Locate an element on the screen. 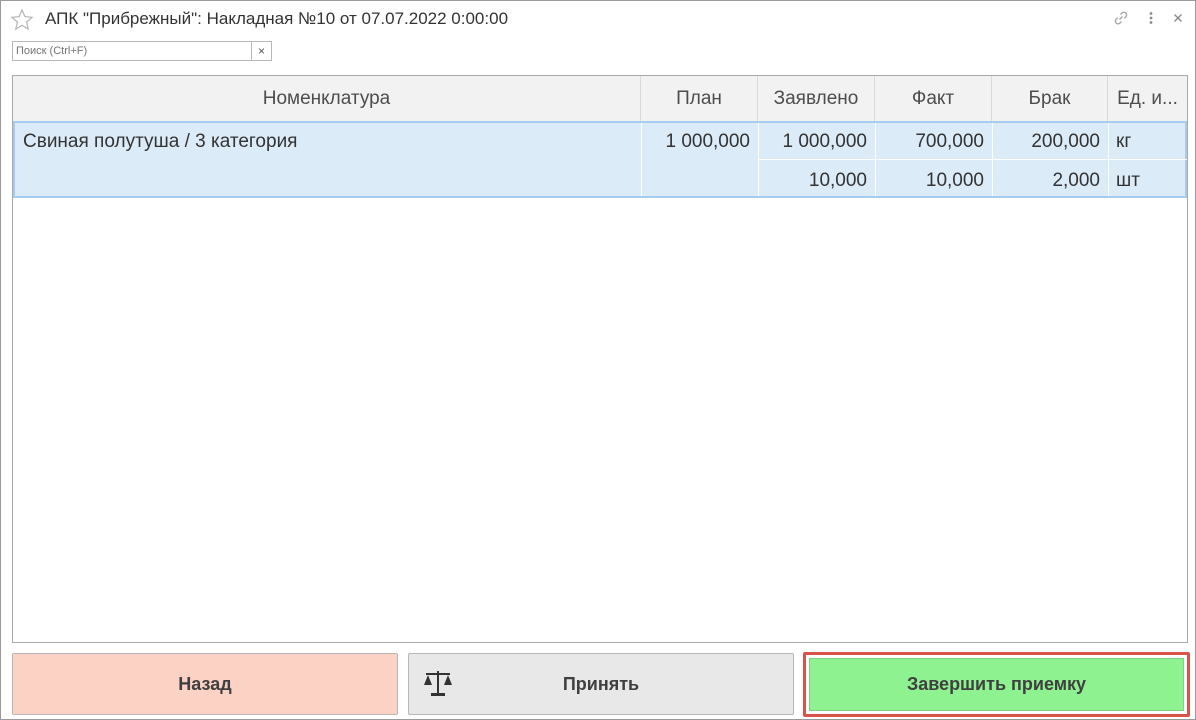 The image size is (1196, 720). column-header-nomenclature: Номенклатура is located at coordinates (327, 98).